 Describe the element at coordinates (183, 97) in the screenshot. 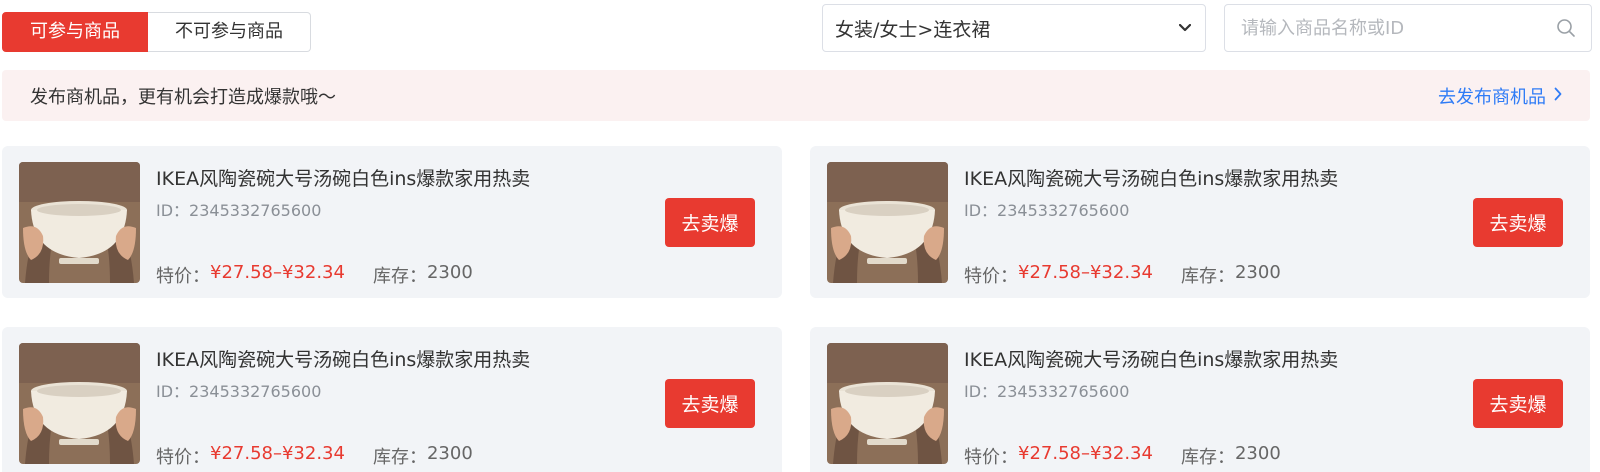

I see `banner-message: 发布商机品，更有机会打造成爆款哦～` at that location.